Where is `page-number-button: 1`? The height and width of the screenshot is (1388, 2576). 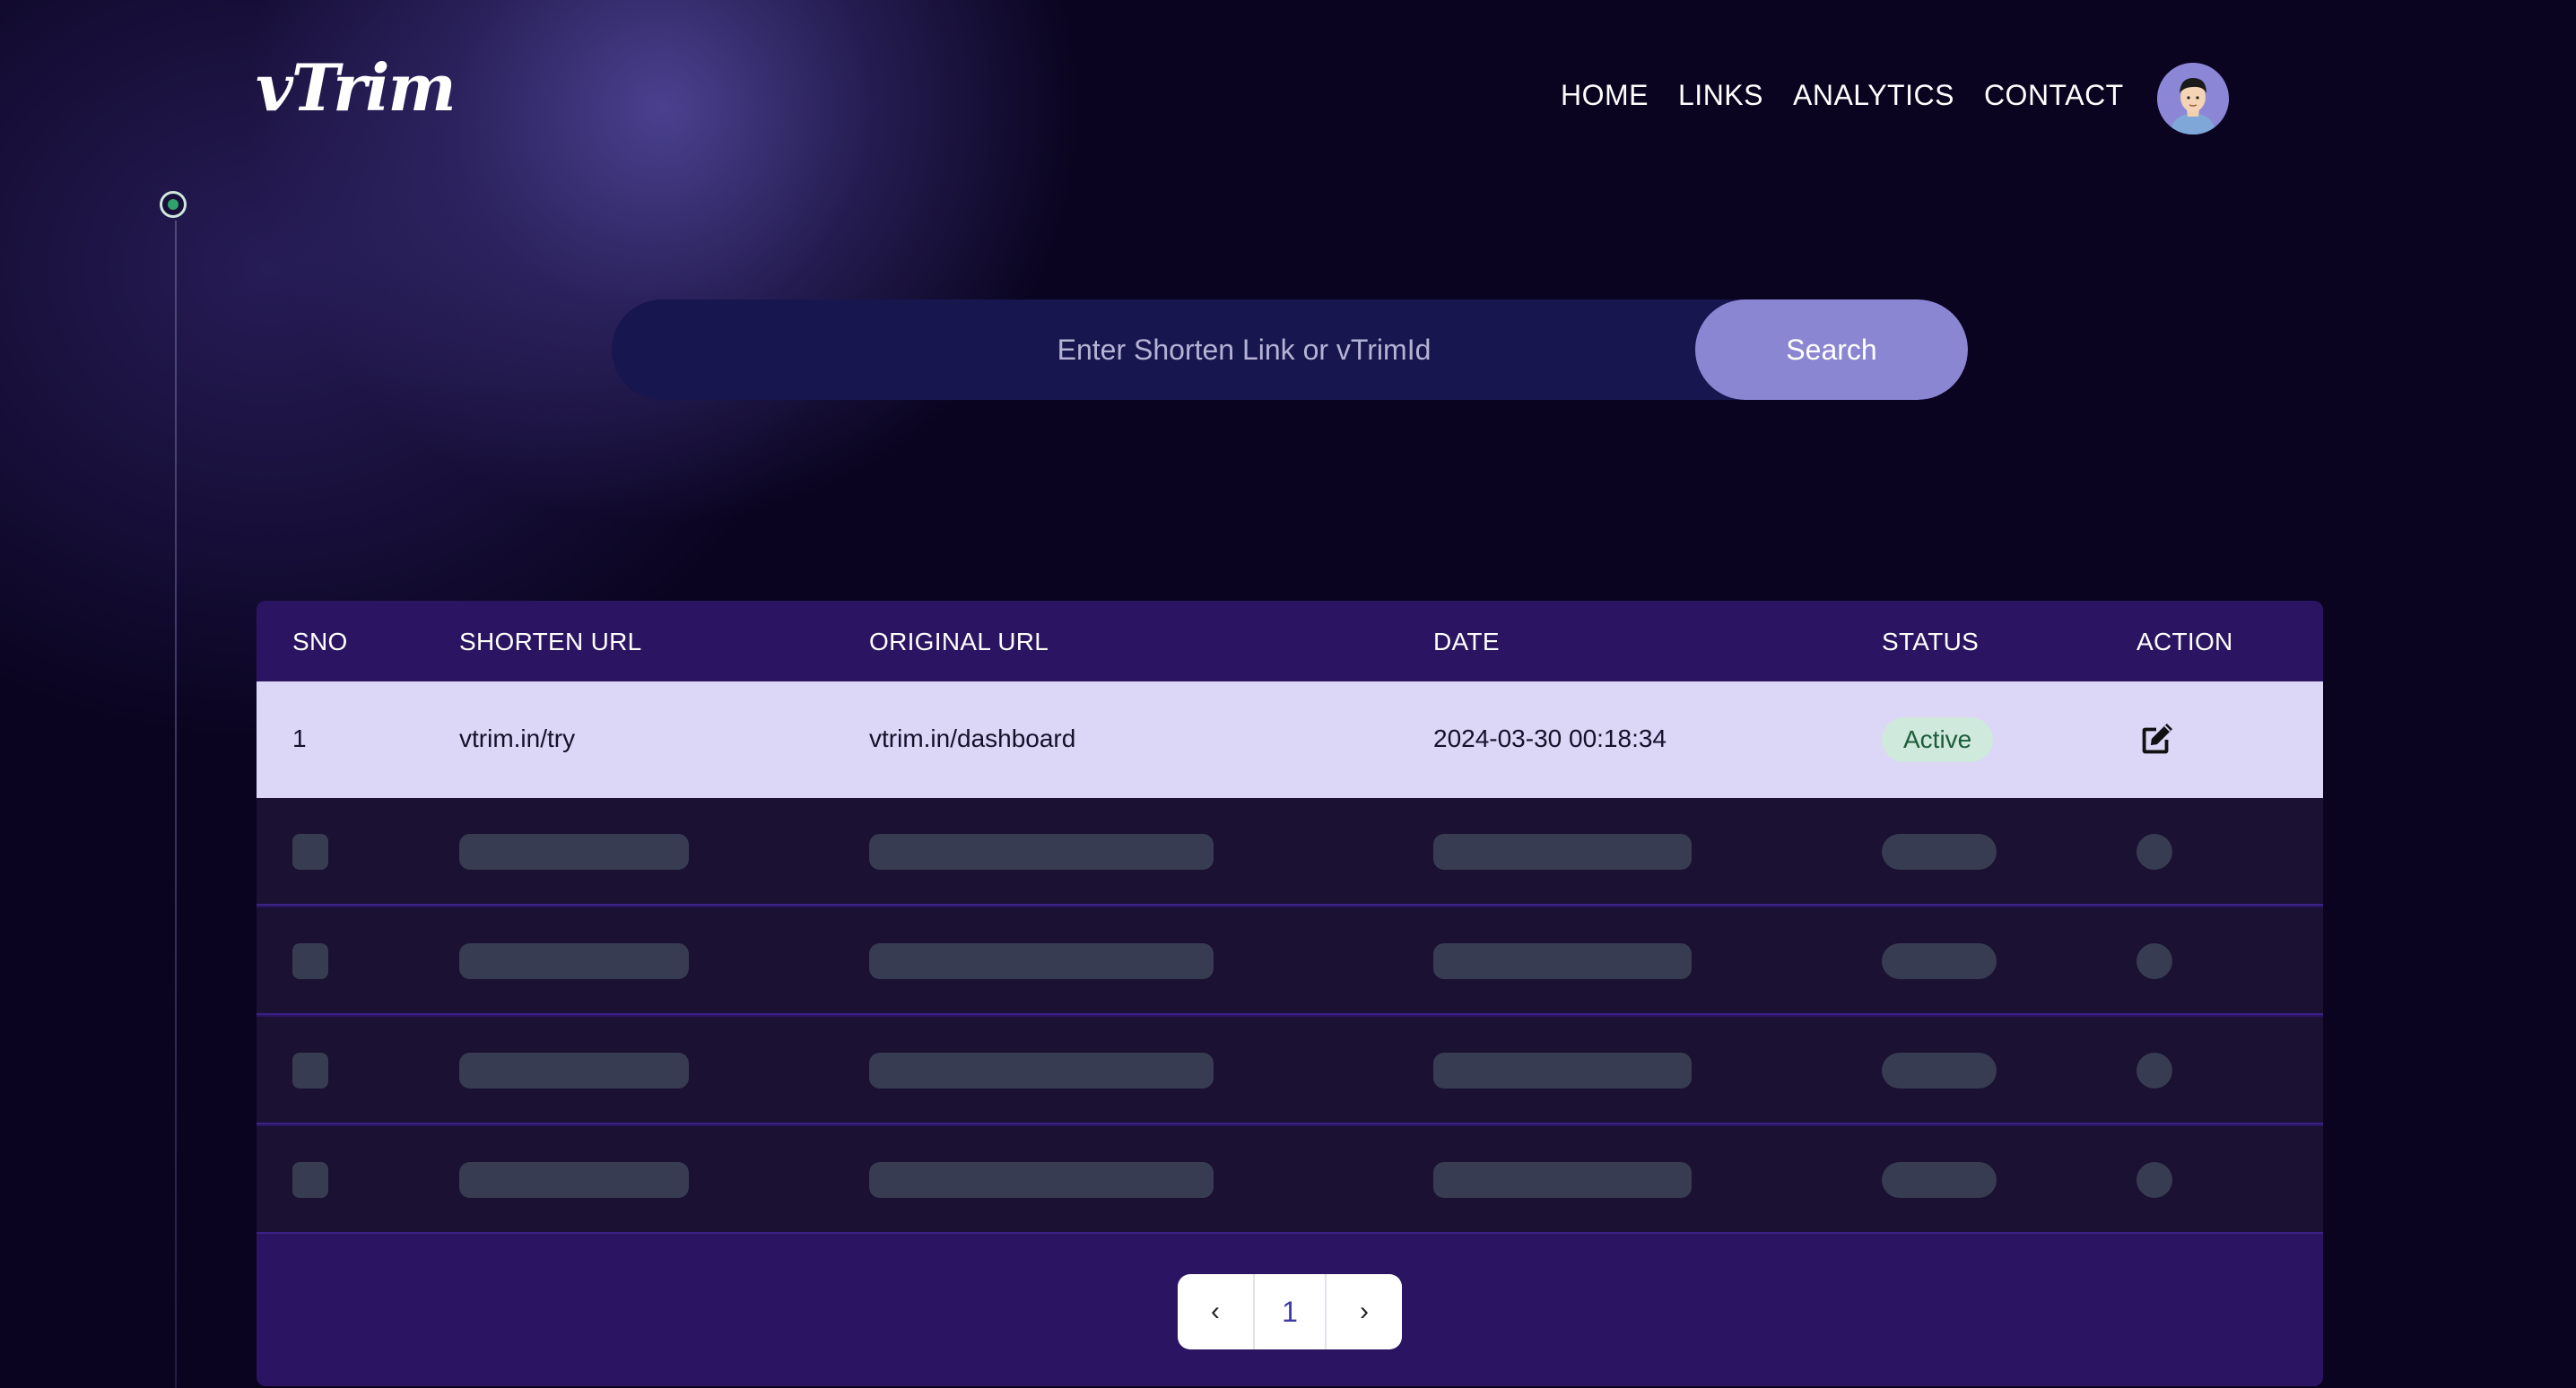 page-number-button: 1 is located at coordinates (1291, 1311).